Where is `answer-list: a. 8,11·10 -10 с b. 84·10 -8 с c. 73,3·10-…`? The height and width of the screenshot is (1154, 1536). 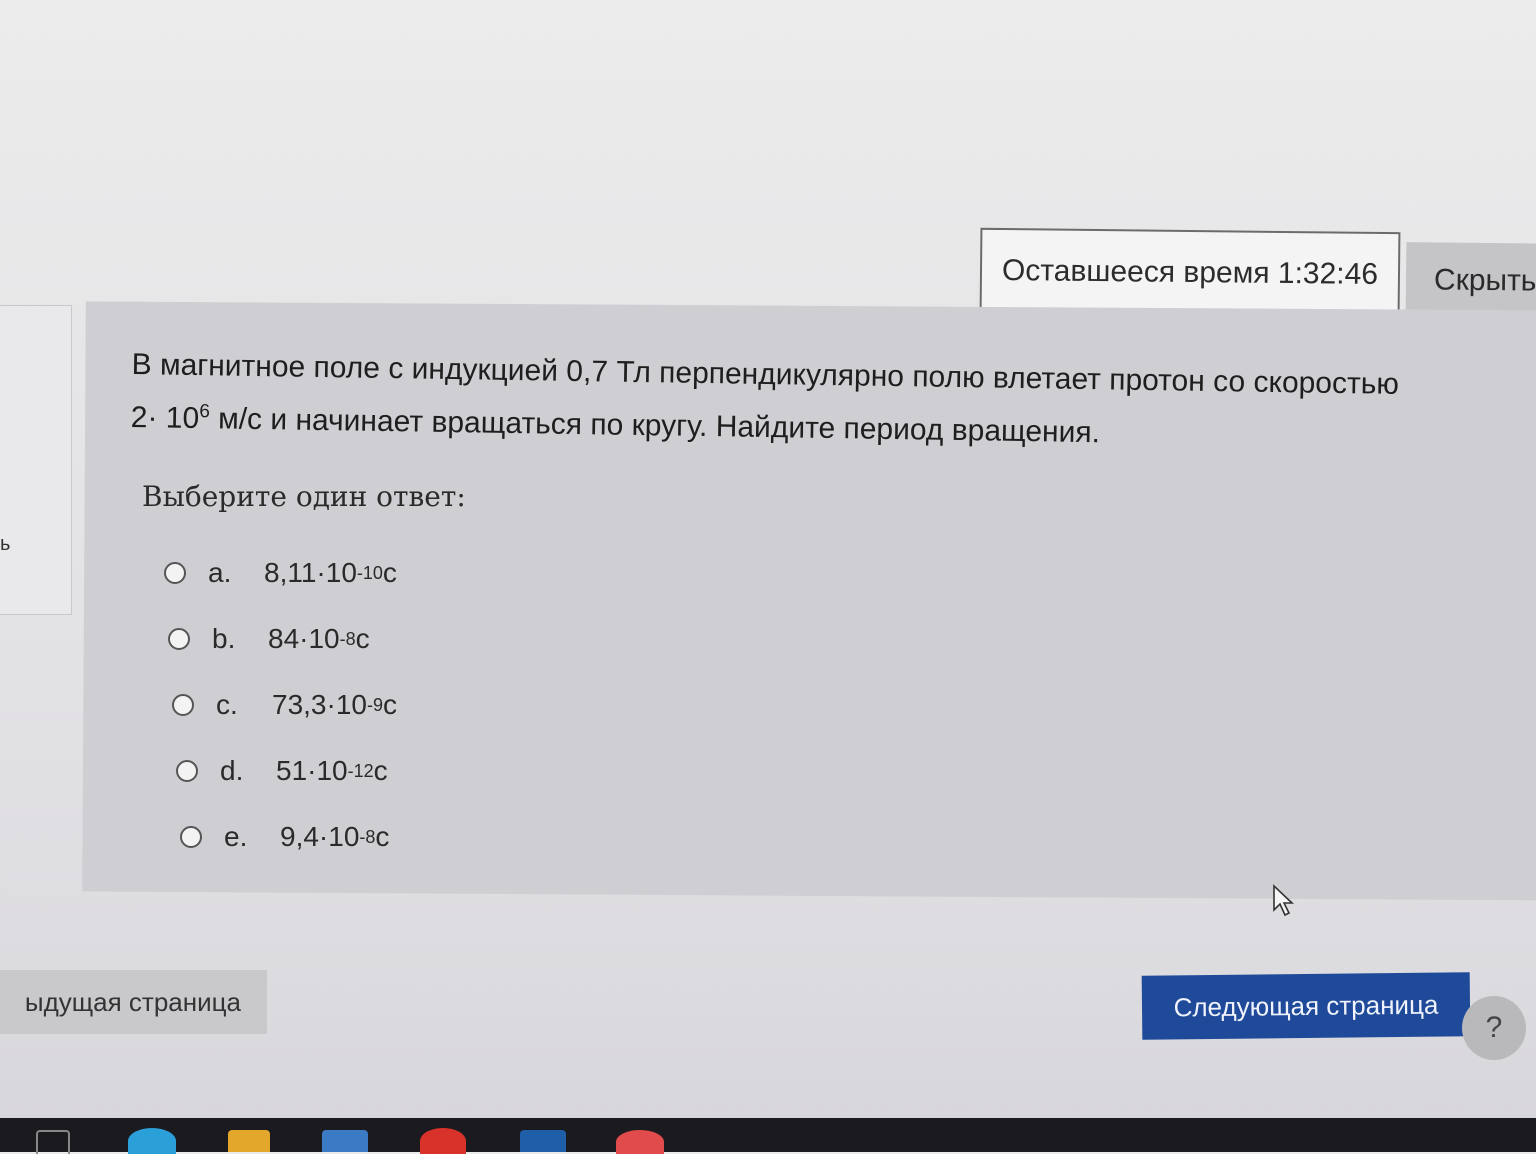
answer-list: a. 8,11·10 -10 с b. 84·10 -8 с c. 73,3·10-… is located at coordinates (280, 705).